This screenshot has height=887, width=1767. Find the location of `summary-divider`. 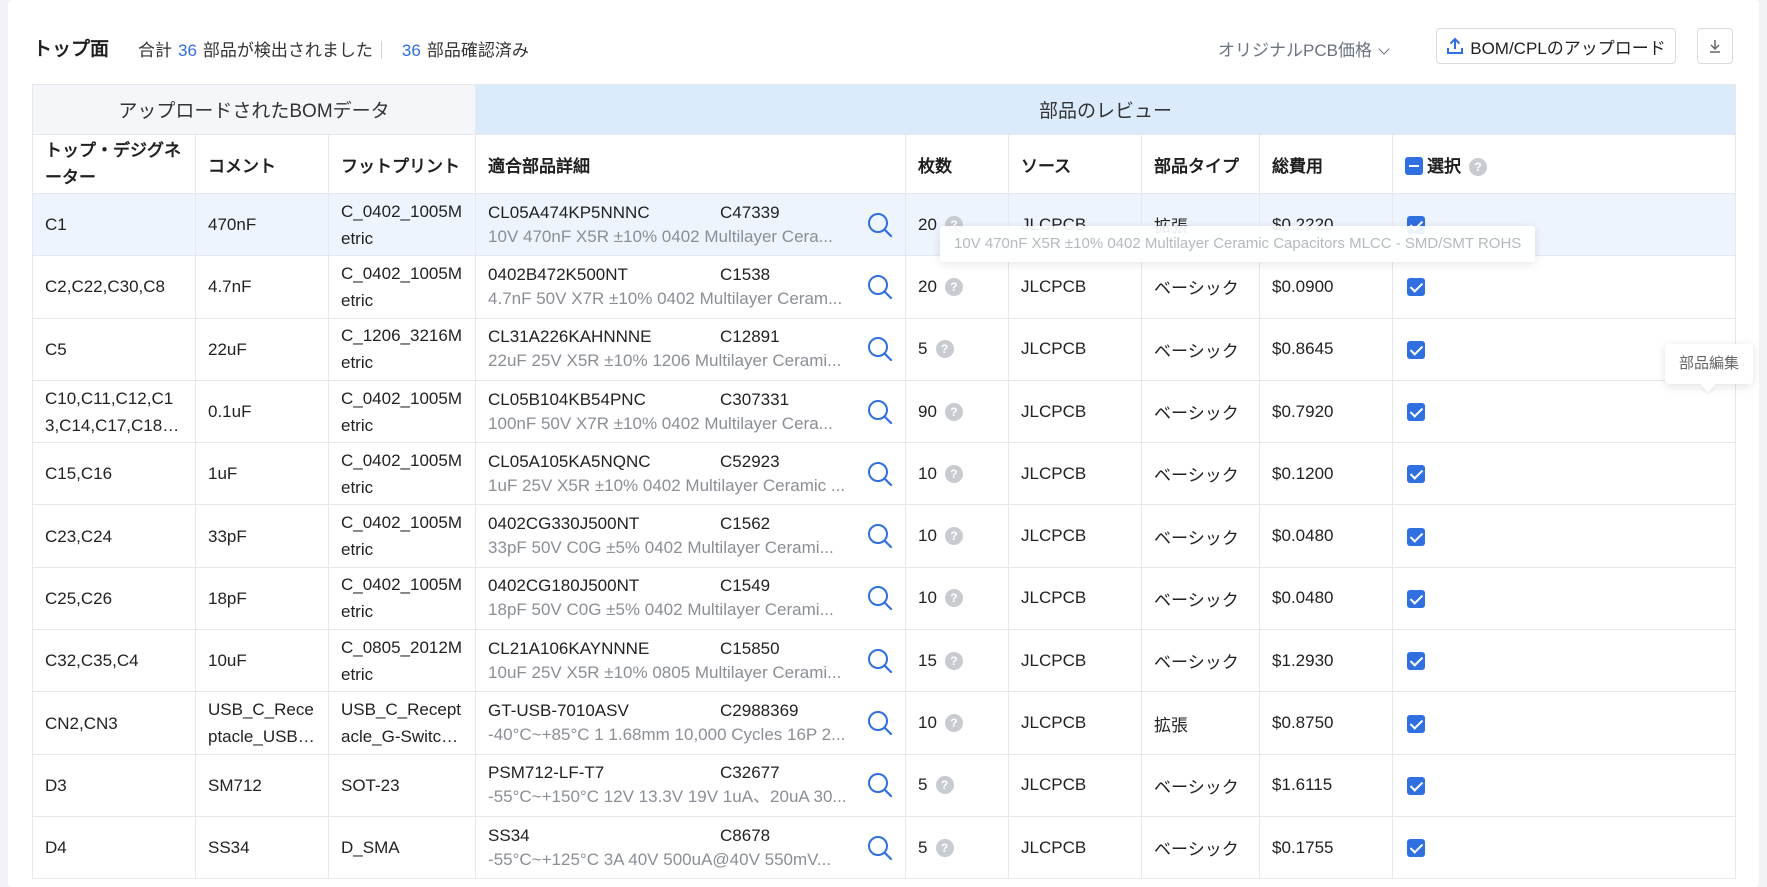

summary-divider is located at coordinates (381, 50).